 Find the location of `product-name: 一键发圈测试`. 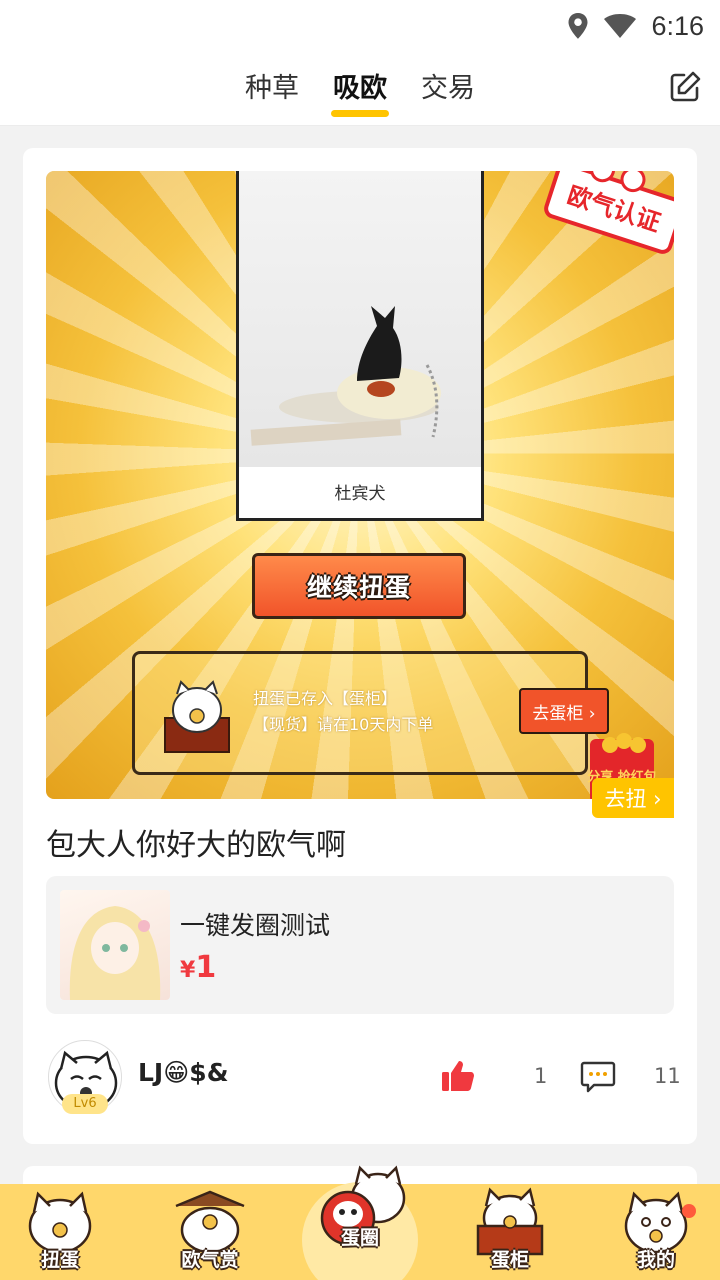

product-name: 一键发圈测试 is located at coordinates (255, 925).